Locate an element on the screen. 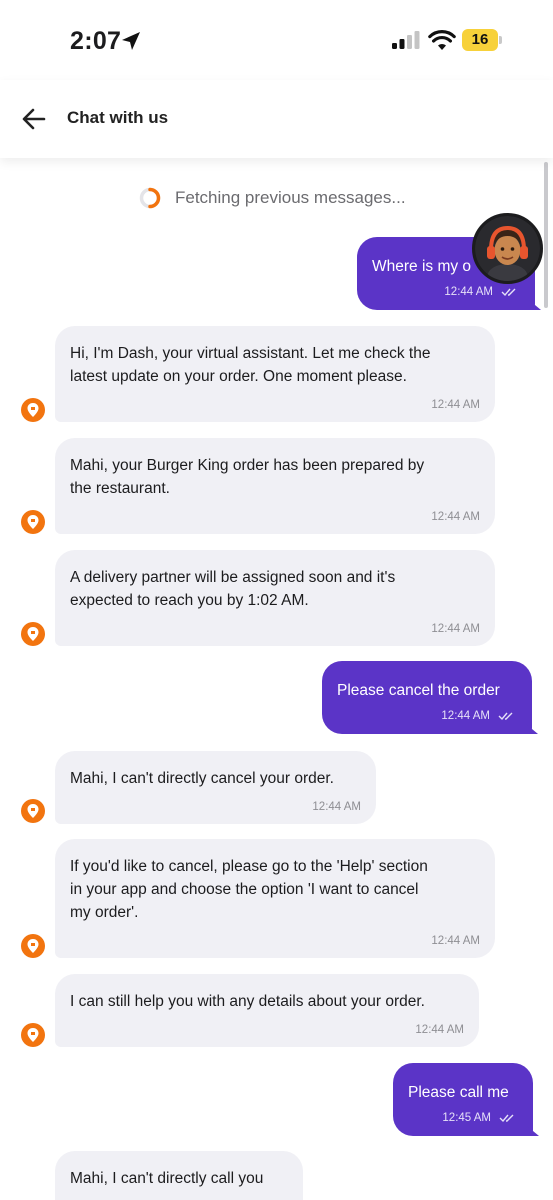 The width and height of the screenshot is (553, 1200). avatar is located at coordinates (507, 248).